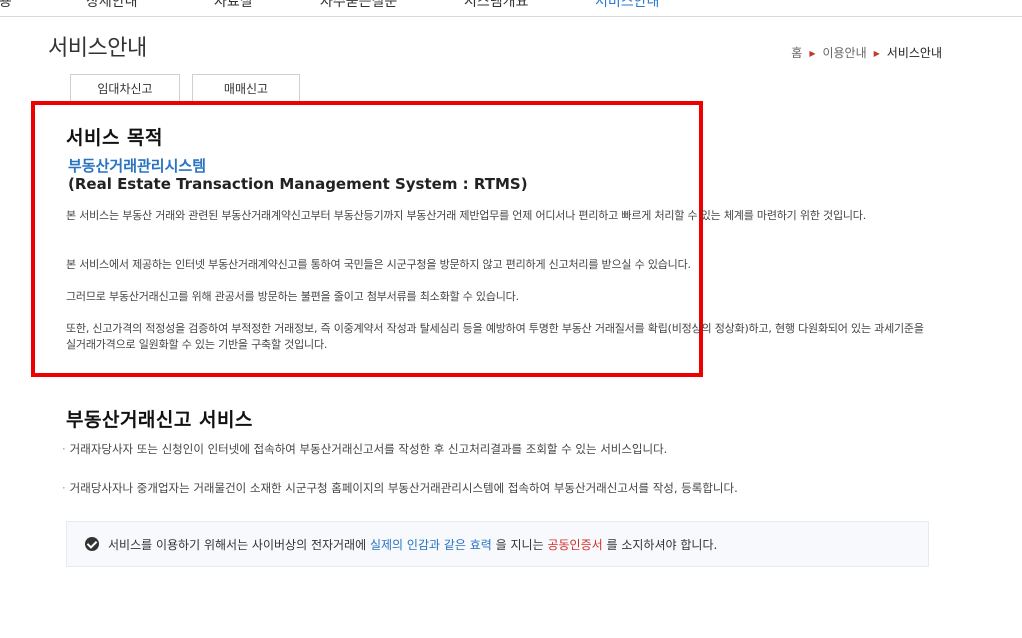 The width and height of the screenshot is (1022, 638). I want to click on page-title: 서비스안내, so click(97, 48).